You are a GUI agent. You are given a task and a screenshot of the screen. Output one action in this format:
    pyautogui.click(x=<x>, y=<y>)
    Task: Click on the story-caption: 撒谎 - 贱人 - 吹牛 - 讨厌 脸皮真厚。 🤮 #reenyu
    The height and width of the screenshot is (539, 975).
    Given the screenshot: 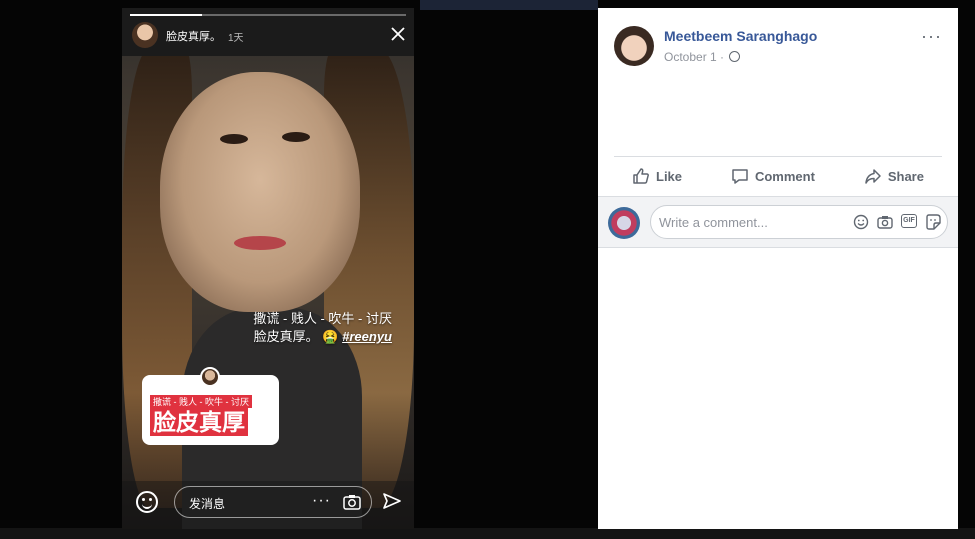 What is the action you would take?
    pyautogui.click(x=322, y=328)
    